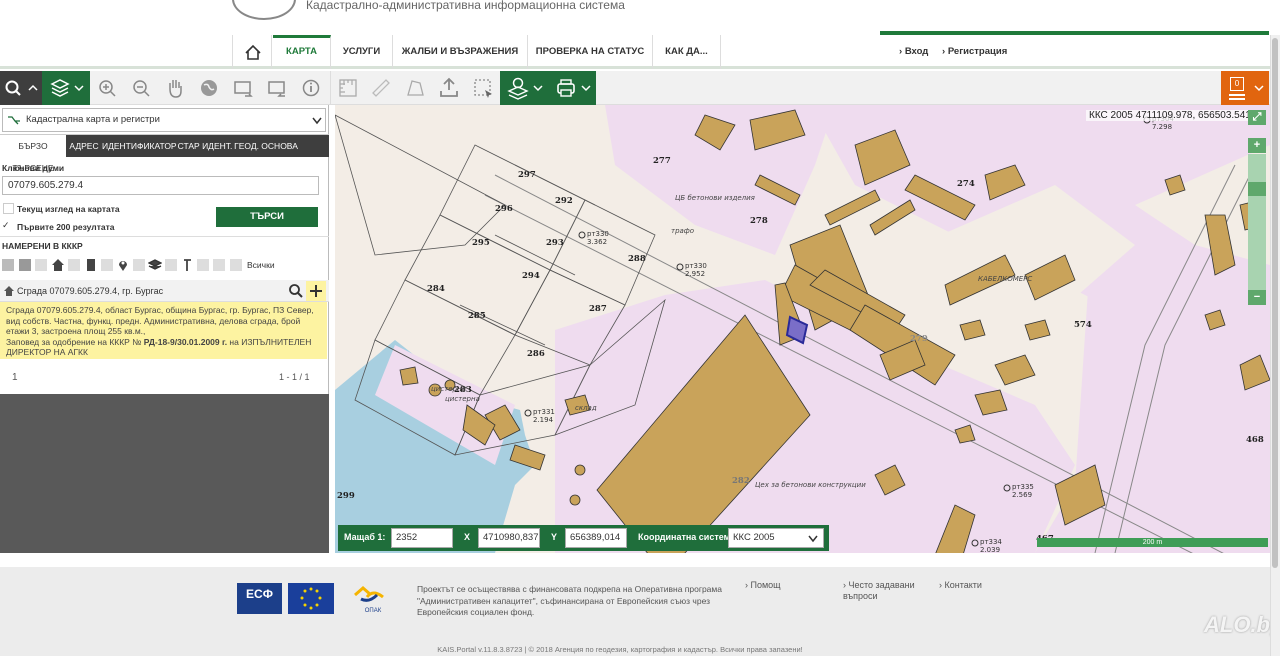 This screenshot has width=1280, height=656. Describe the element at coordinates (236, 265) in the screenshot. I see `filter-all-checkbox` at that location.